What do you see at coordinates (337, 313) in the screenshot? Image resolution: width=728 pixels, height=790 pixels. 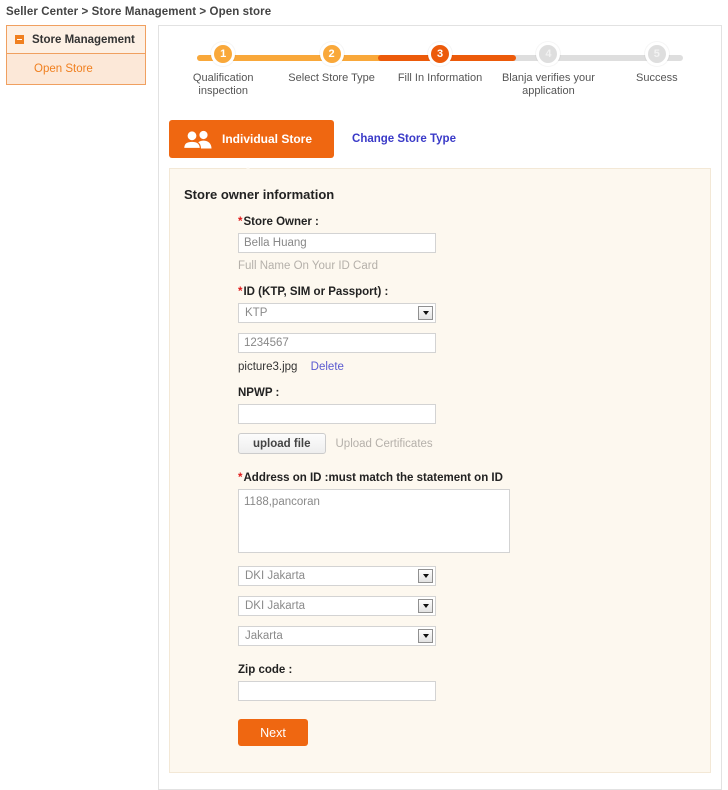 I see `id-type-select: KTP` at bounding box center [337, 313].